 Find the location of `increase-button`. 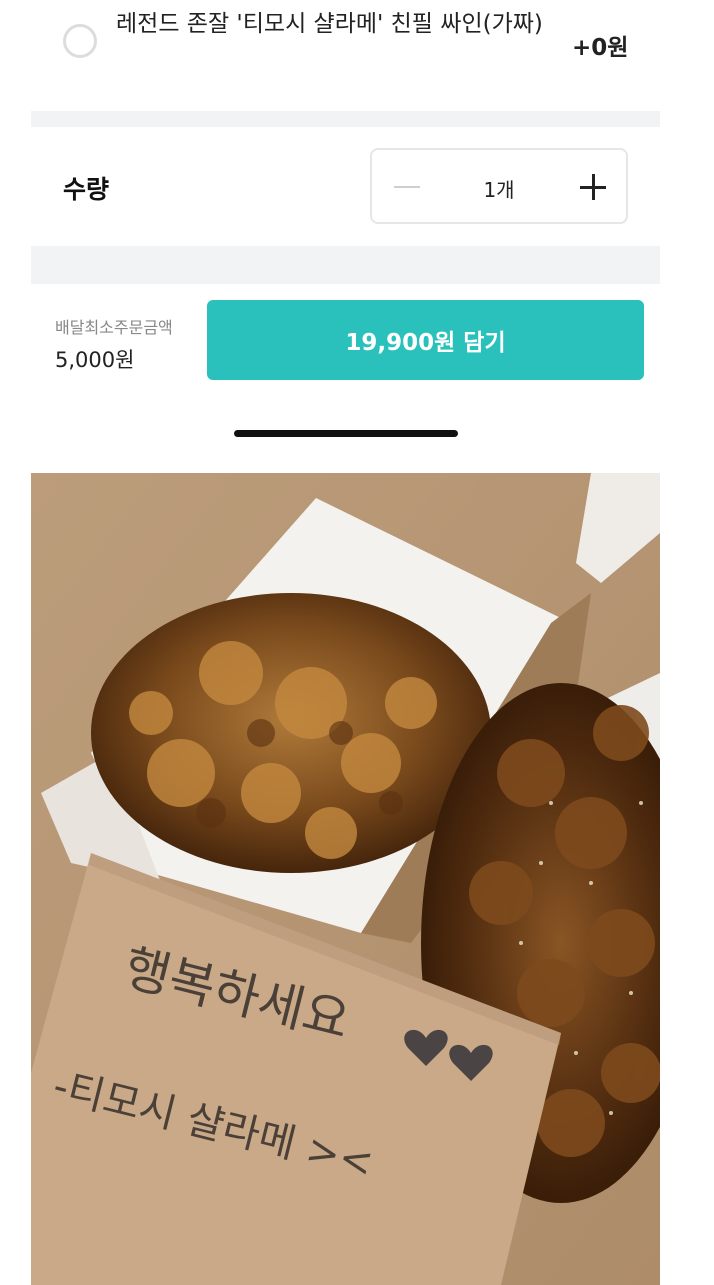

increase-button is located at coordinates (593, 187).